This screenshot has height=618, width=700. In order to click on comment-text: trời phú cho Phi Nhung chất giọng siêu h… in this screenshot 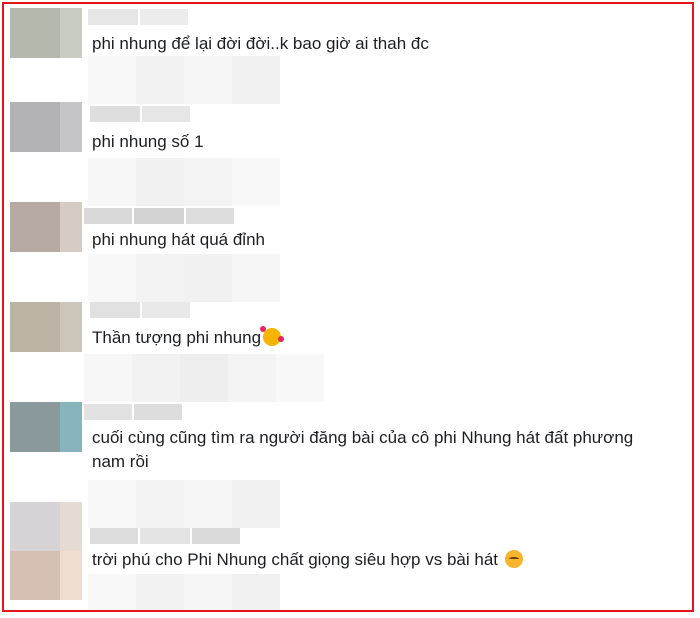, I will do `click(372, 560)`.